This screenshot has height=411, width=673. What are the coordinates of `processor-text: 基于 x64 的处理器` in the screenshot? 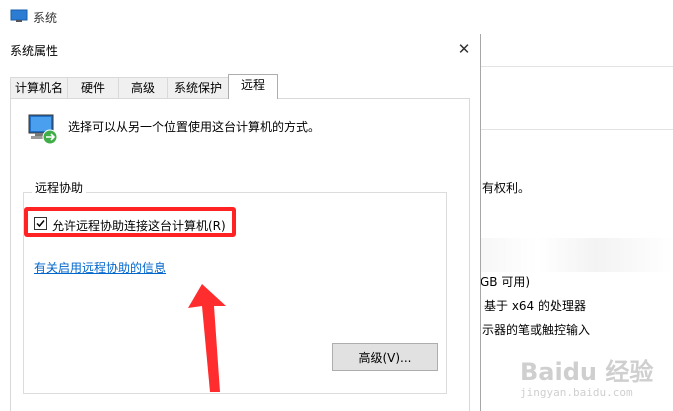 It's located at (535, 306).